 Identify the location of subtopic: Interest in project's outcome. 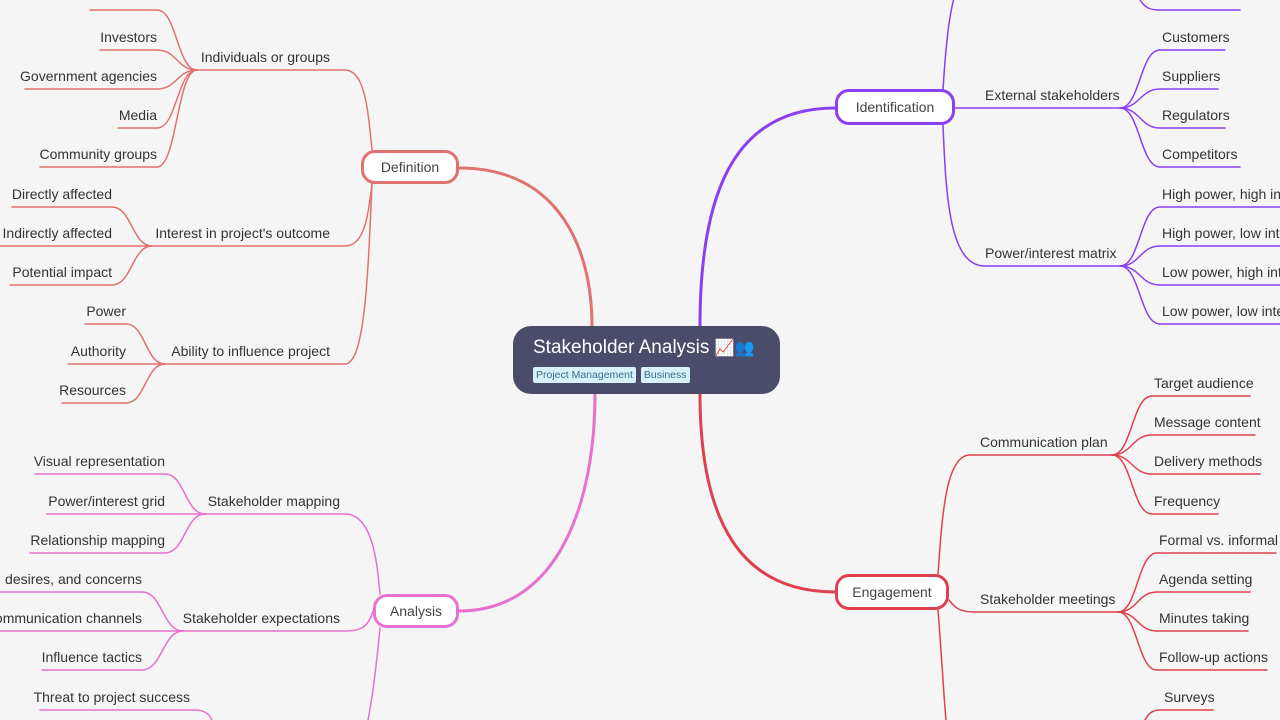
(242, 233).